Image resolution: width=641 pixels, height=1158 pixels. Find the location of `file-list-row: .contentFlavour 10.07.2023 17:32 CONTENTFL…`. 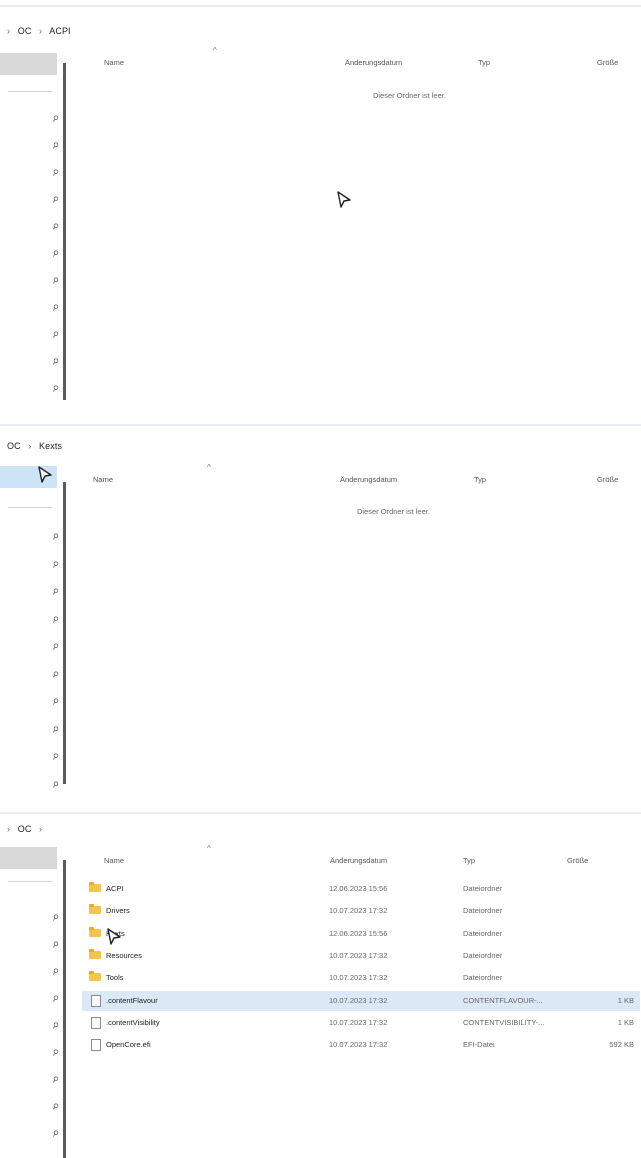

file-list-row: .contentFlavour 10.07.2023 17:32 CONTENTFL… is located at coordinates (361, 1000).